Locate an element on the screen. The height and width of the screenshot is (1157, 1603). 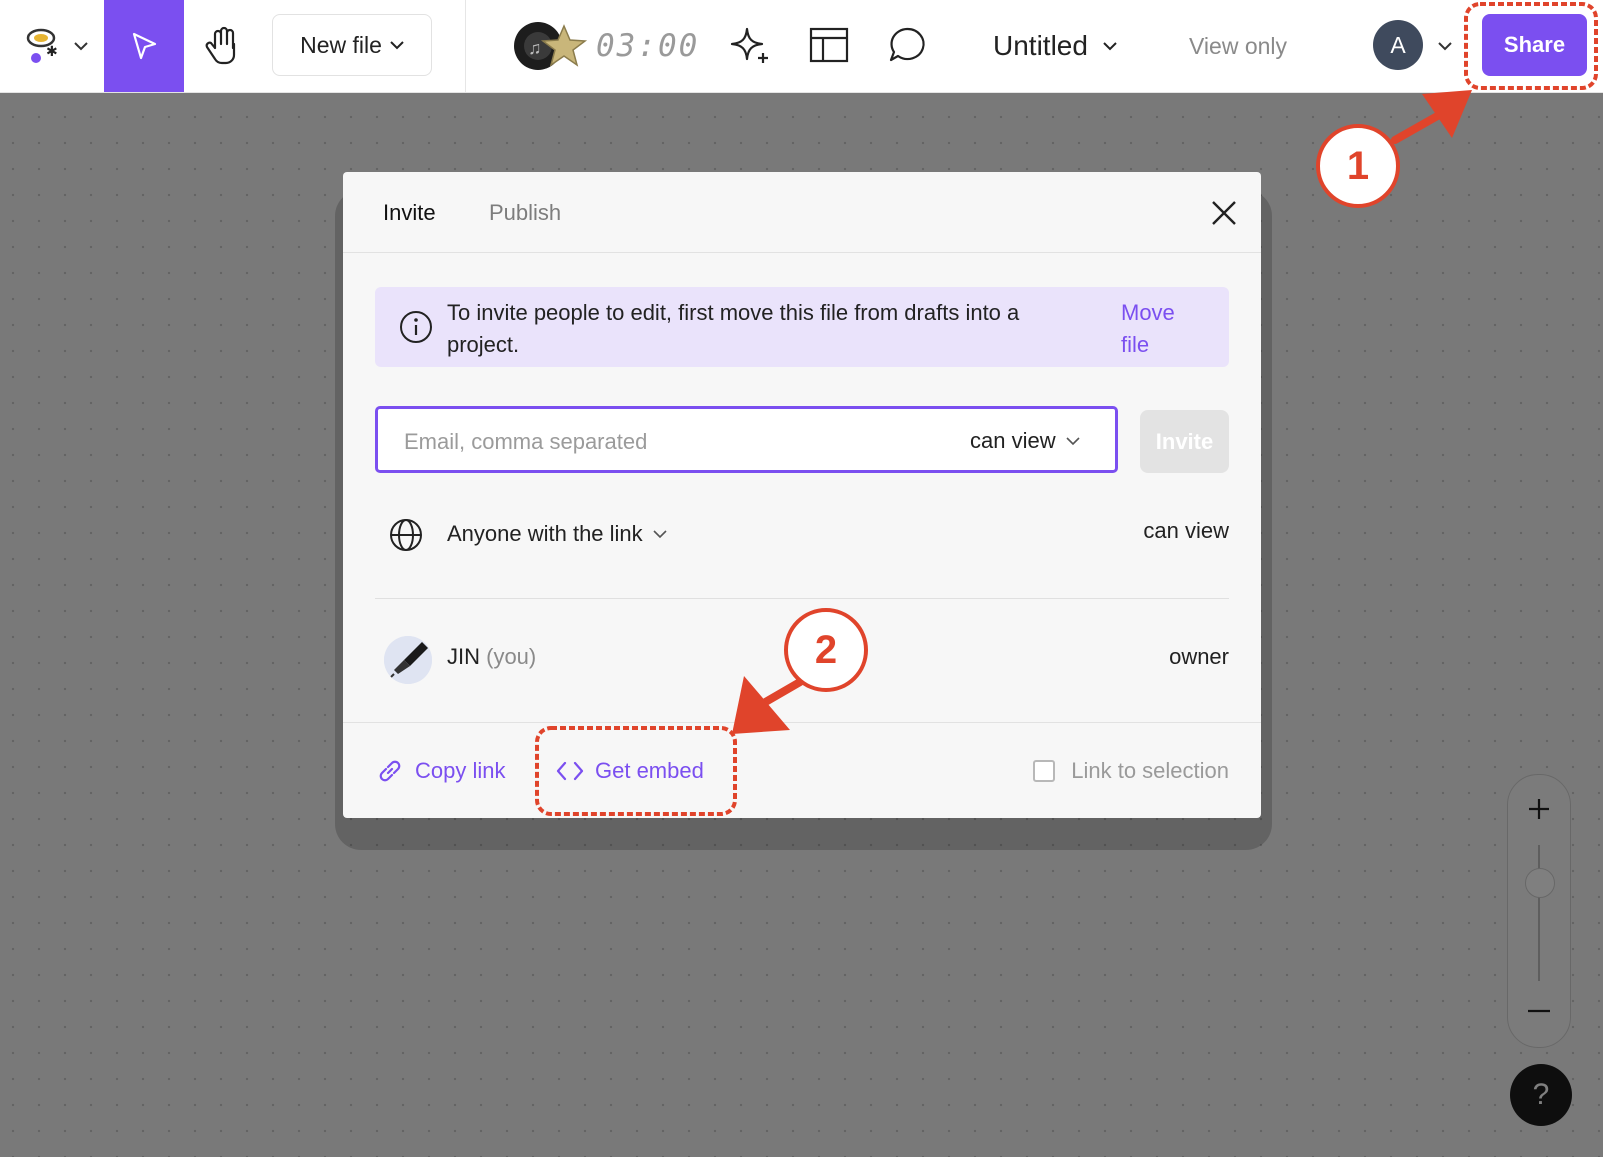
app-logo-icon: ✱ is located at coordinates (42, 46).